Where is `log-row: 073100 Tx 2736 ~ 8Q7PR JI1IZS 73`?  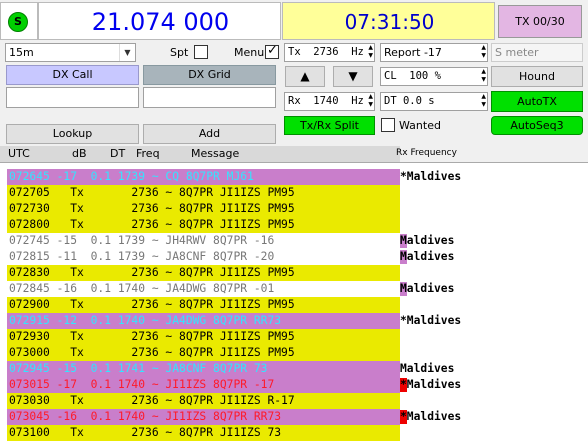 log-row: 073100 Tx 2736 ~ 8Q7PR JI1IZS 73 is located at coordinates (247, 433).